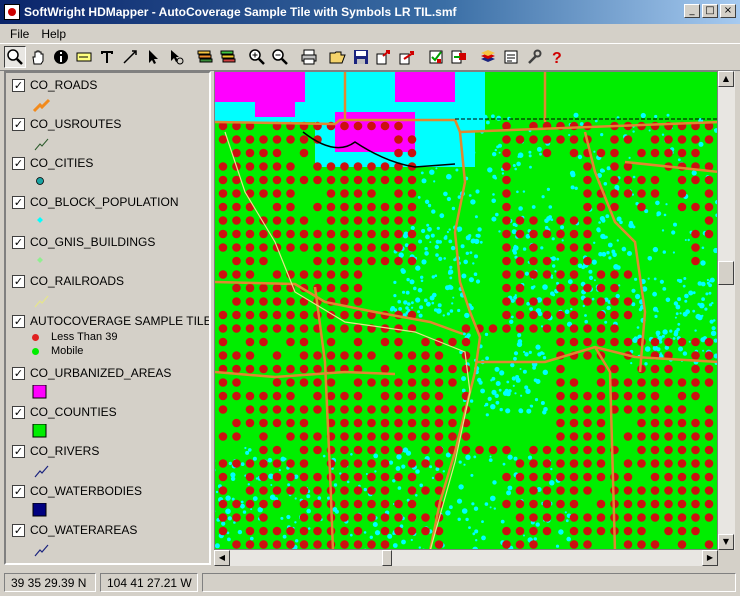  I want to click on export-icon, so click(384, 57).